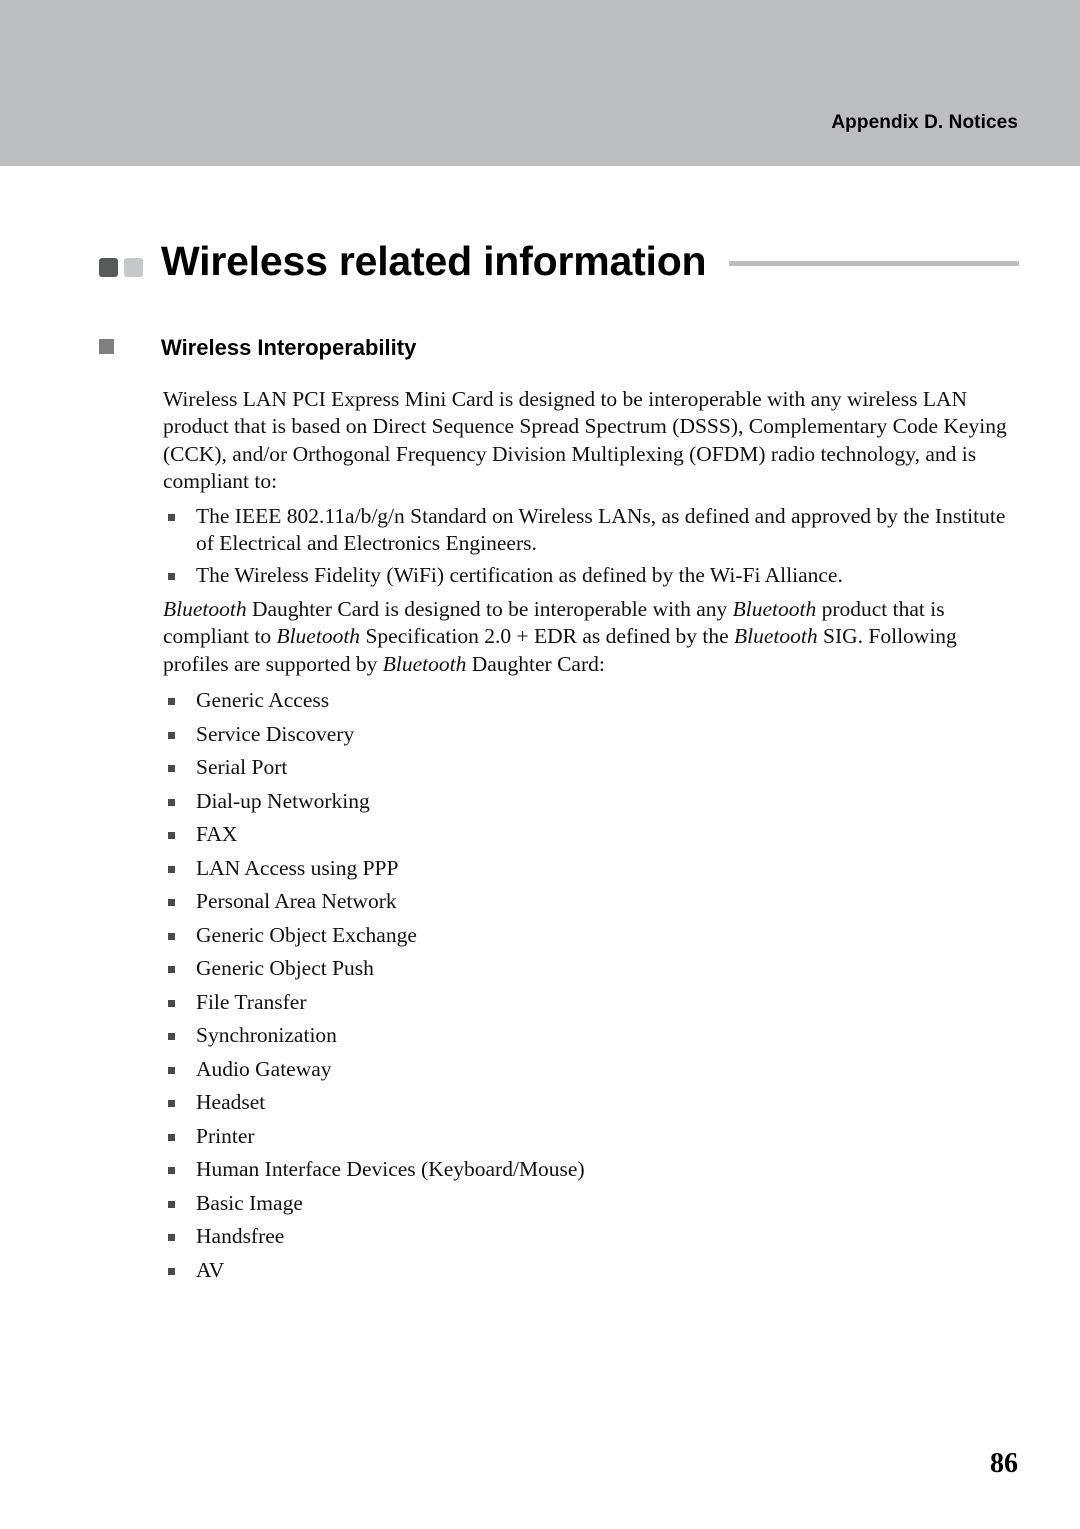 The width and height of the screenshot is (1080, 1529). I want to click on section-bullet-square-icon, so click(106, 346).